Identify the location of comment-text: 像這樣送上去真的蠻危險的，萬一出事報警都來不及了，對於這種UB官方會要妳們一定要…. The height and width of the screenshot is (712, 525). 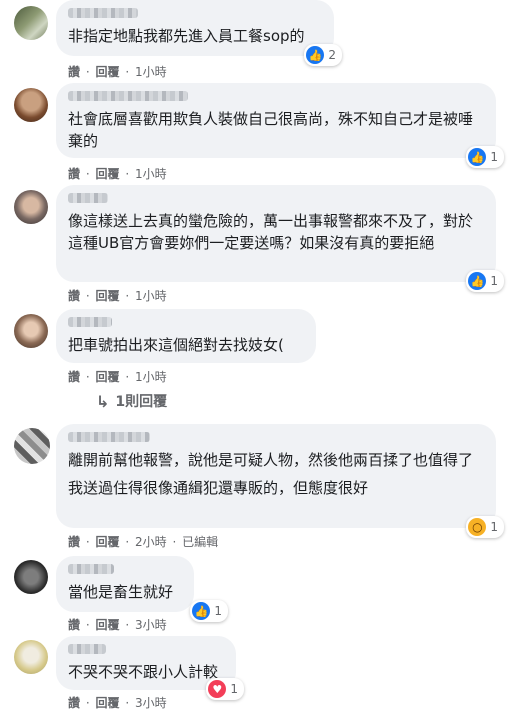
(271, 232).